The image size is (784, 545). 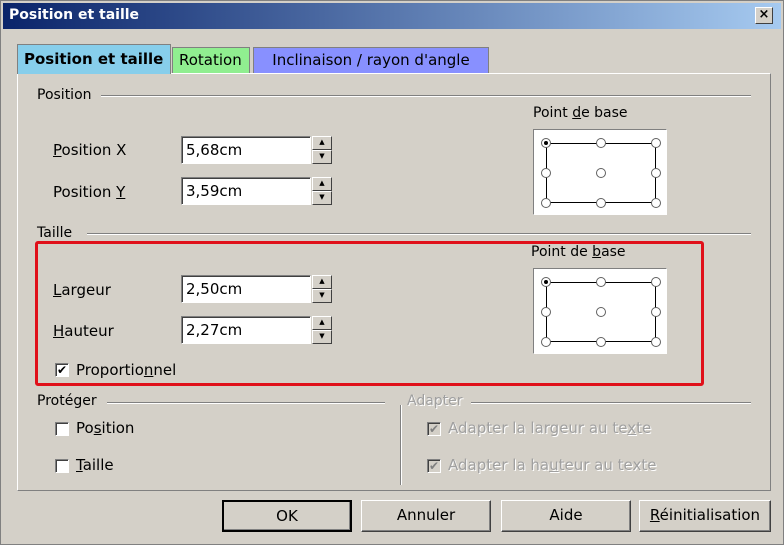 I want to click on title-bar: Position et taille ×, so click(x=392, y=16).